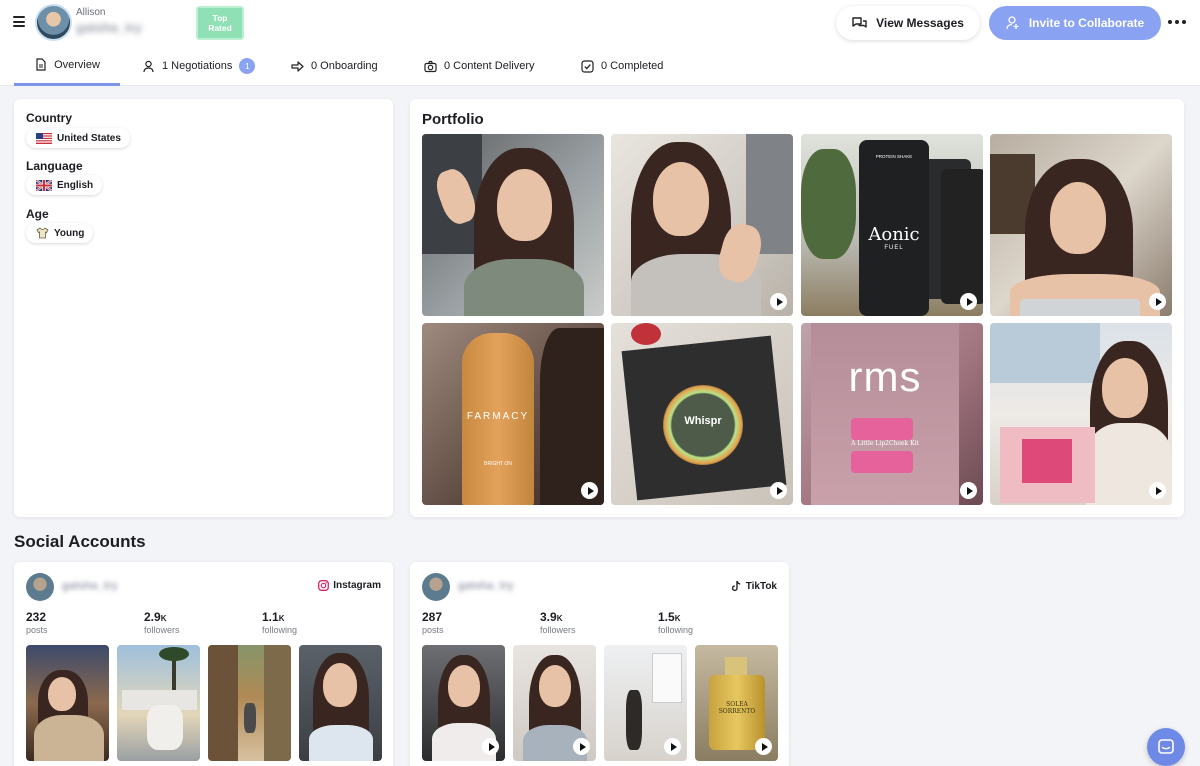 The height and width of the screenshot is (766, 1200). Describe the element at coordinates (885, 443) in the screenshot. I see `rms-sublabel: A Little Lip2Cheek Kit` at that location.